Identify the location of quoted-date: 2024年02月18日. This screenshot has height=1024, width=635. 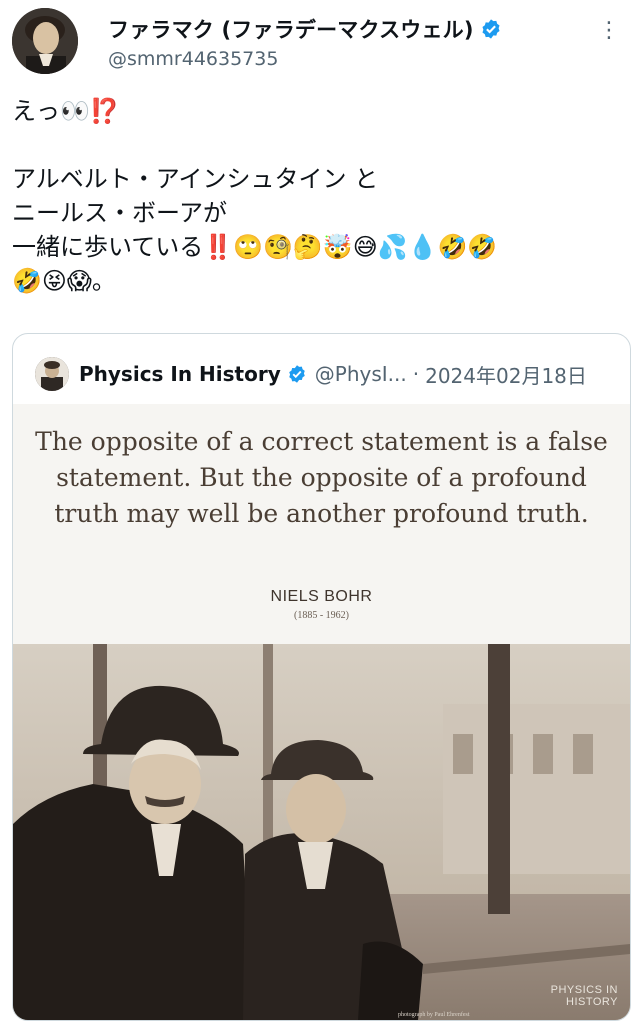
(506, 375).